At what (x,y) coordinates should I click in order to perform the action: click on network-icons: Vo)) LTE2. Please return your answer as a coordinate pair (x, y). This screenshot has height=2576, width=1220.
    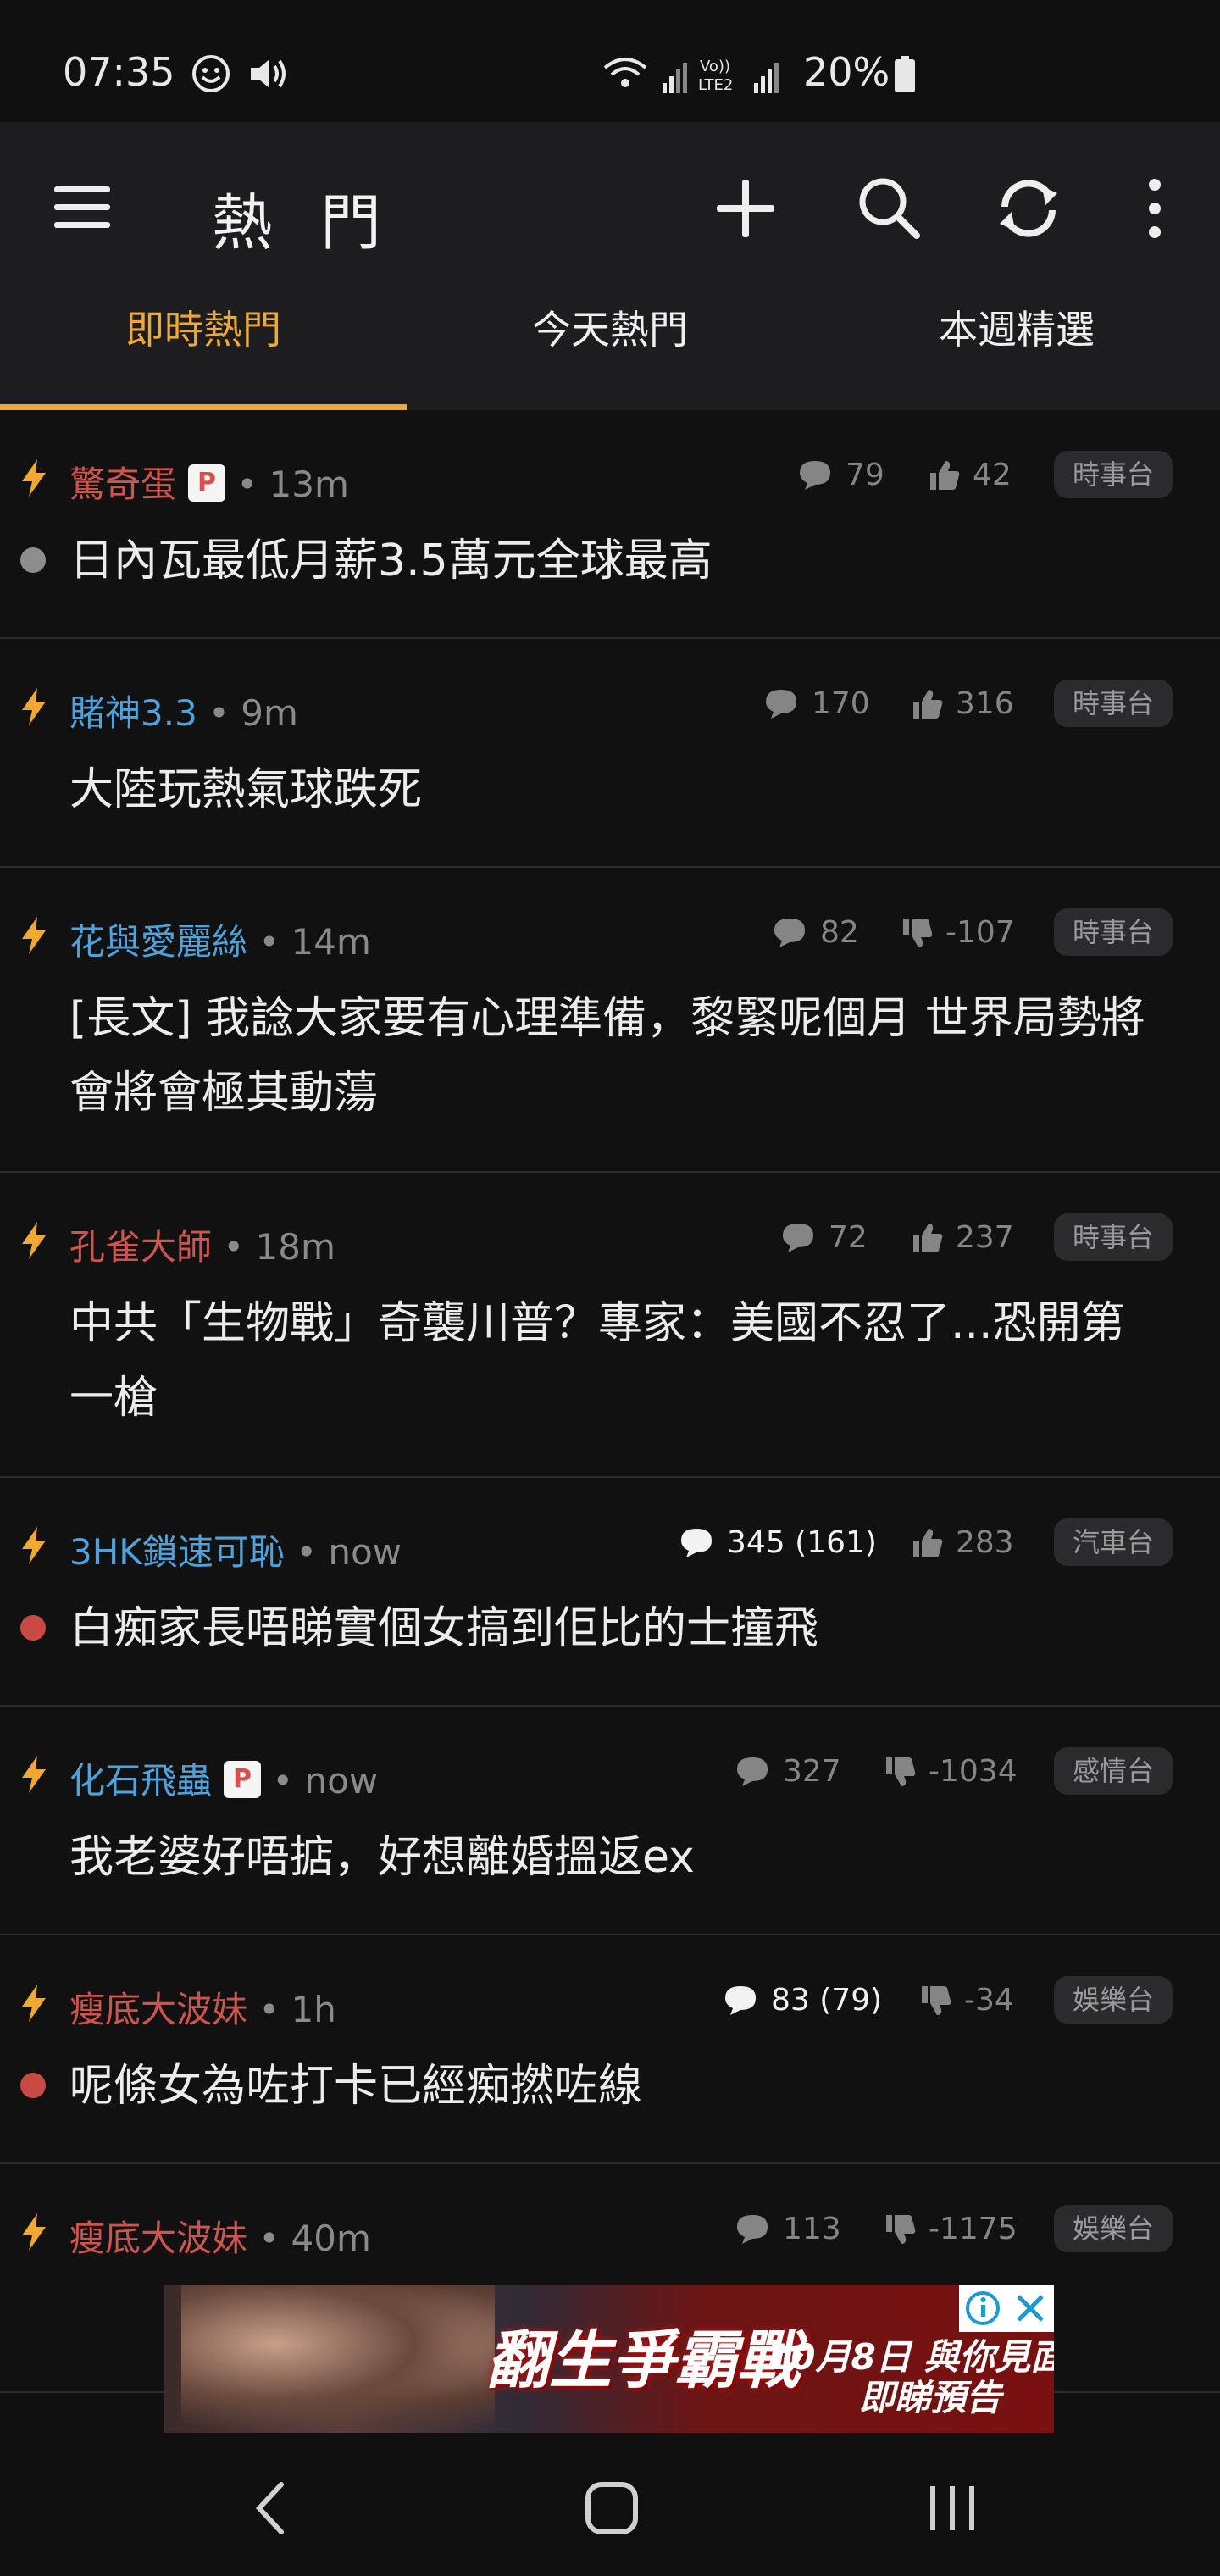
    Looking at the image, I should click on (691, 76).